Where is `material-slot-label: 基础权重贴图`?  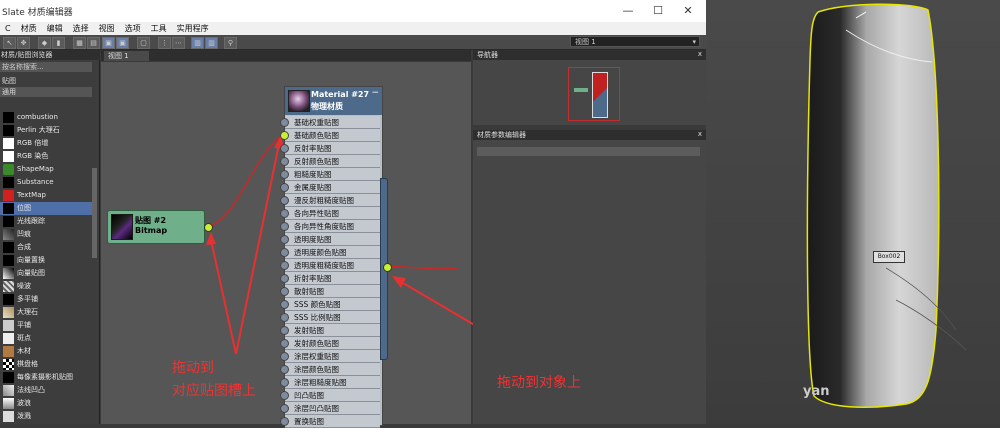 material-slot-label: 基础权重贴图 is located at coordinates (316, 122).